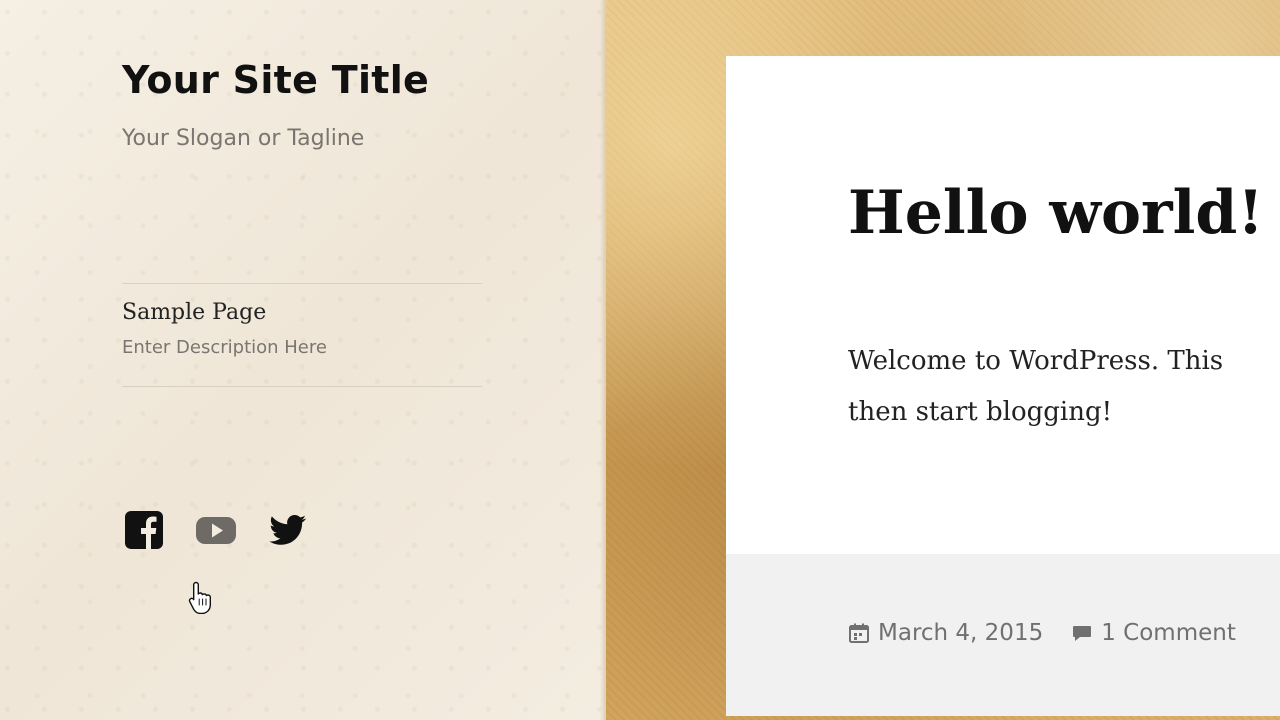  What do you see at coordinates (243, 138) in the screenshot?
I see `site-tagline: Your Slogan or Tagline` at bounding box center [243, 138].